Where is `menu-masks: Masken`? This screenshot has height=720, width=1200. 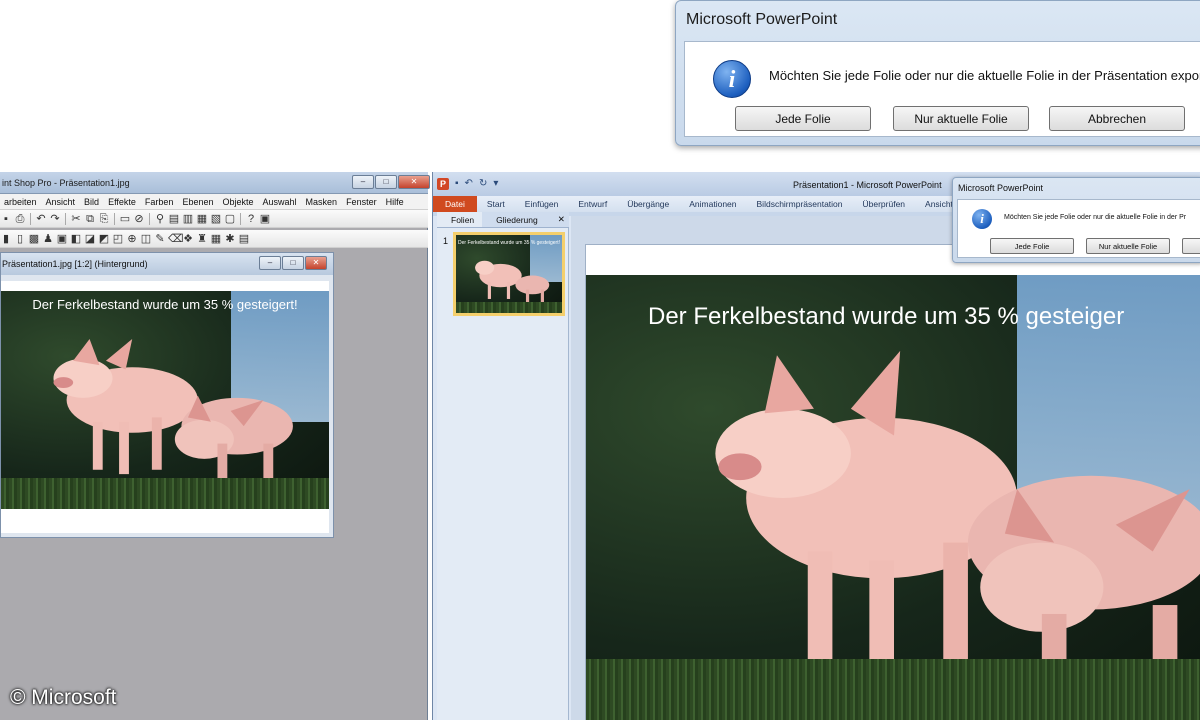 menu-masks: Masken is located at coordinates (322, 201).